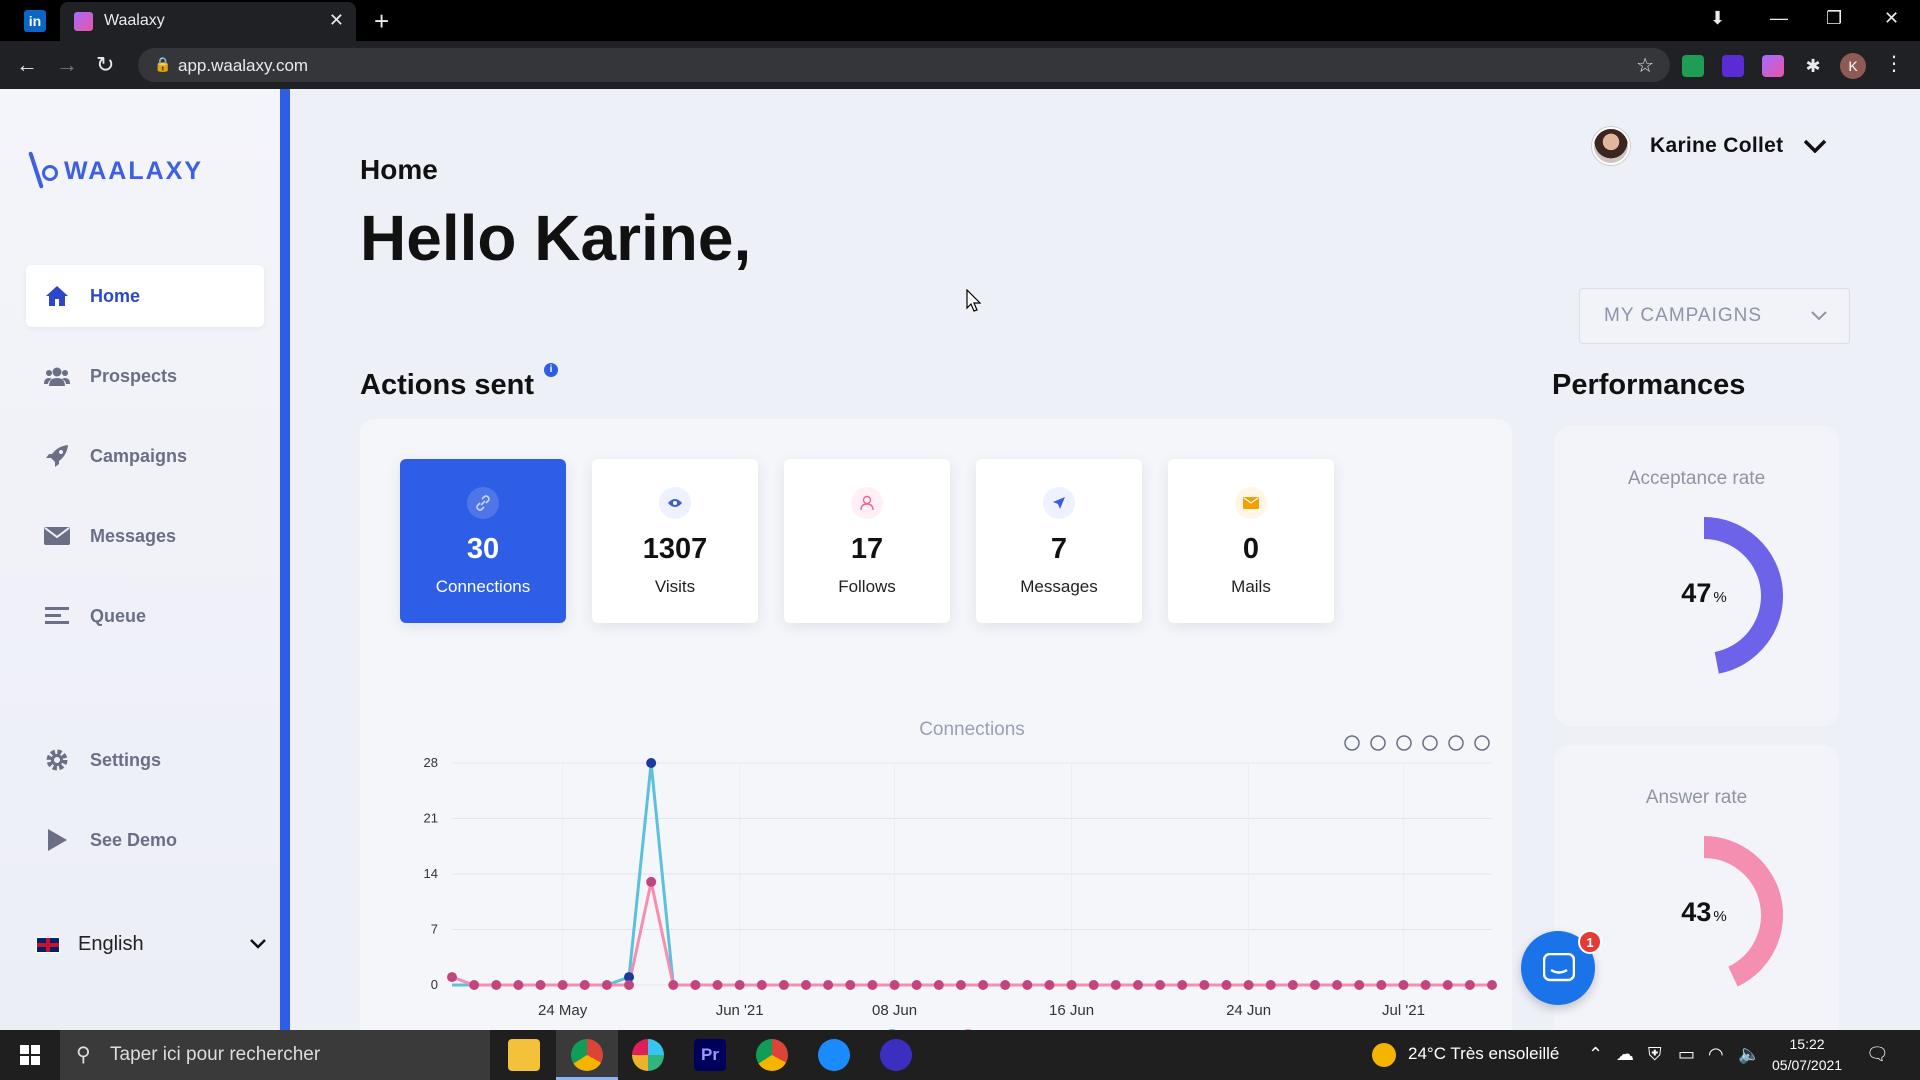 The width and height of the screenshot is (1920, 1080). What do you see at coordinates (867, 541) in the screenshot?
I see `stat-card-follows: 17 Follows` at bounding box center [867, 541].